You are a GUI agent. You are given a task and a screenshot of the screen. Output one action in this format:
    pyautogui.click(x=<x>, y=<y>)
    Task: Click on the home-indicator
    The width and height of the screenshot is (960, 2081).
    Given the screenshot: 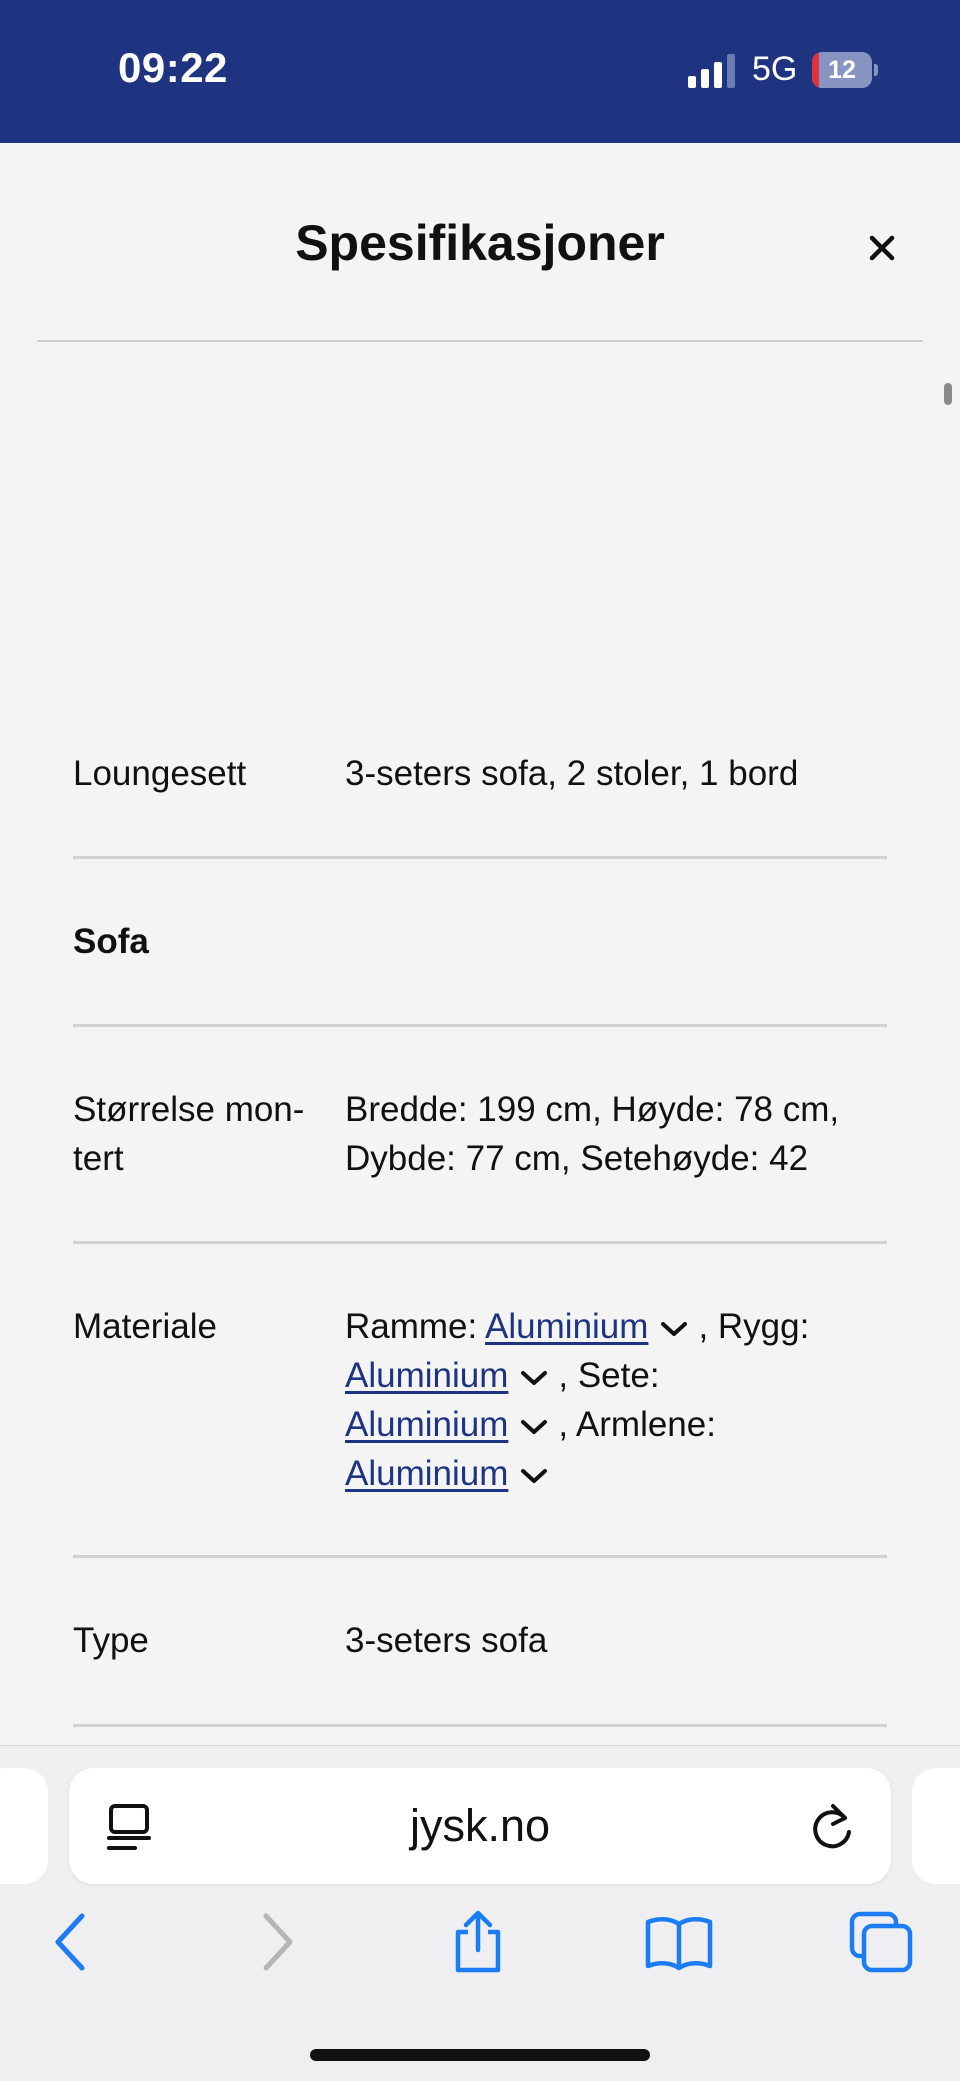 What is the action you would take?
    pyautogui.click(x=480, y=2055)
    